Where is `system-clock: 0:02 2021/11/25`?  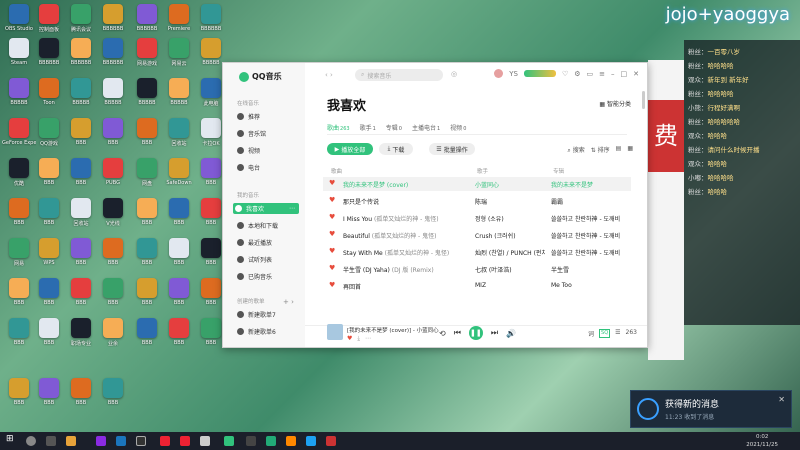
system-clock: 0:02 2021/11/25 is located at coordinates (762, 441).